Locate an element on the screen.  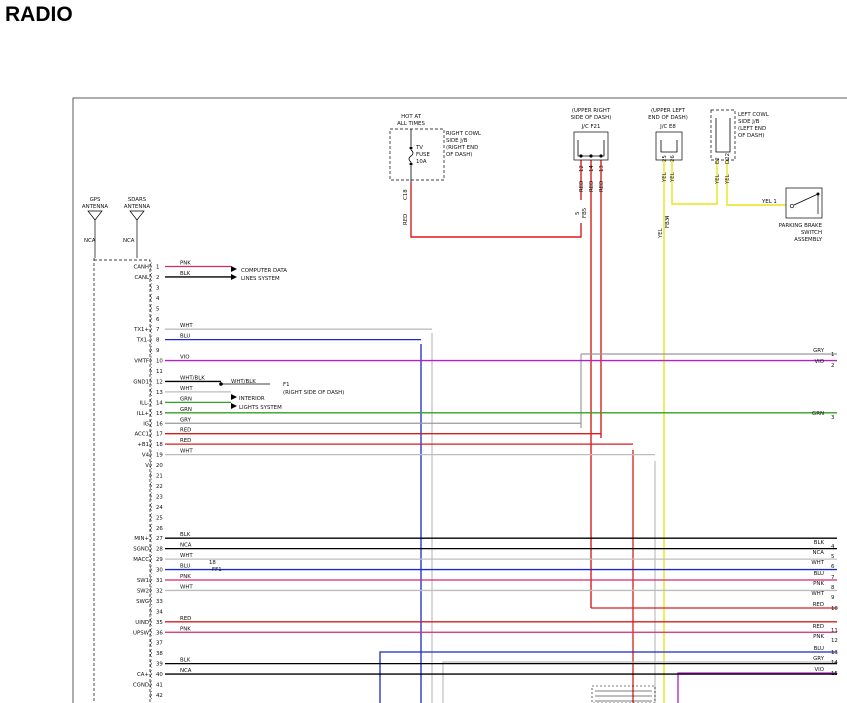
pin-row-9: 9 is located at coordinates (155, 350).